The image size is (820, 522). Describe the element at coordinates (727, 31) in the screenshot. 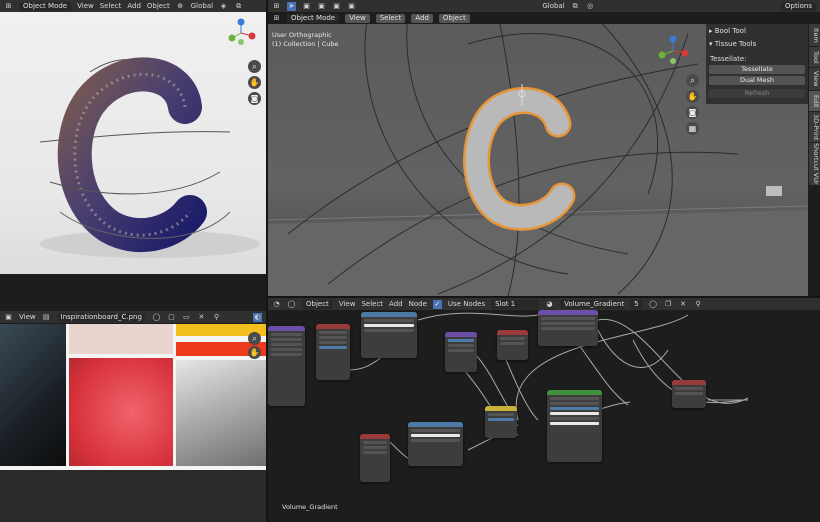

I see `bool-tool-section: ▸ Bool Tool` at that location.